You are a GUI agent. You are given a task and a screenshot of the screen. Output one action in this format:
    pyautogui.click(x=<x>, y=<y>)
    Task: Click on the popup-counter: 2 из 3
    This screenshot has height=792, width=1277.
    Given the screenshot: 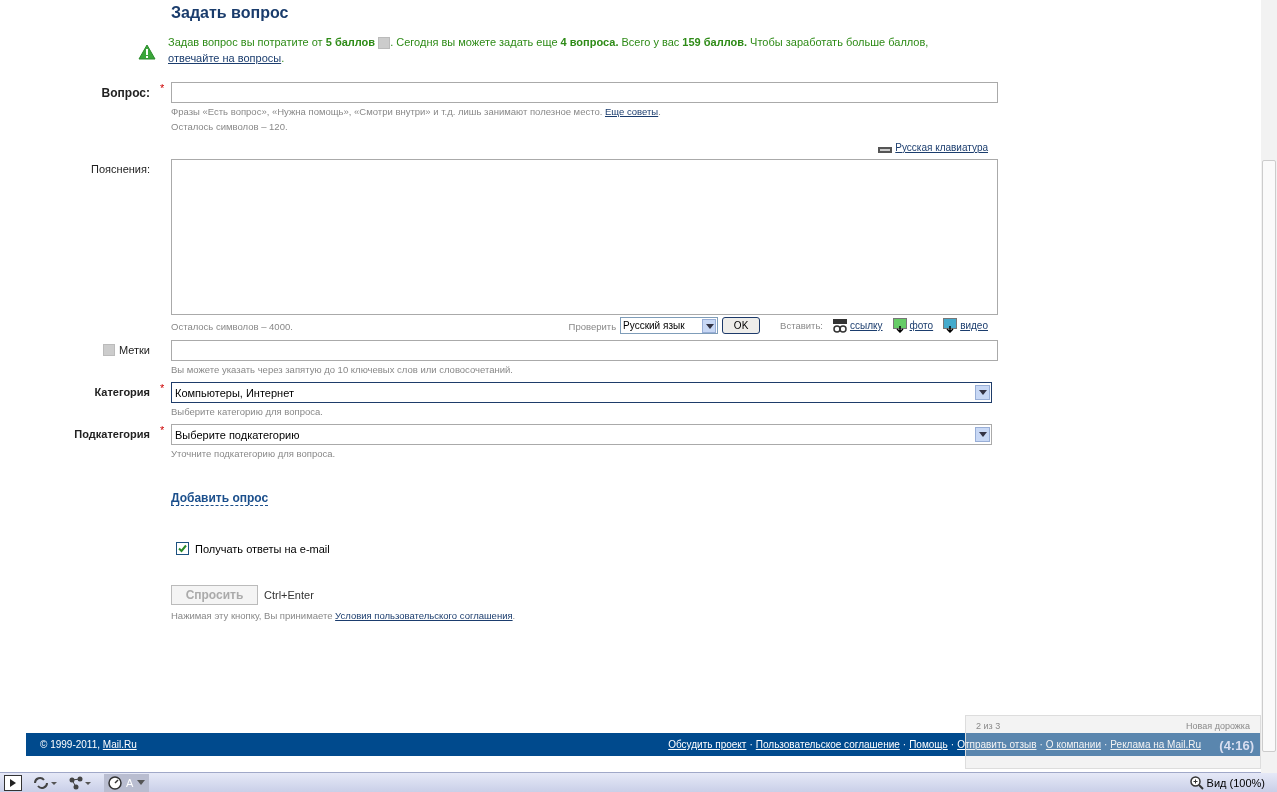 What is the action you would take?
    pyautogui.click(x=988, y=726)
    